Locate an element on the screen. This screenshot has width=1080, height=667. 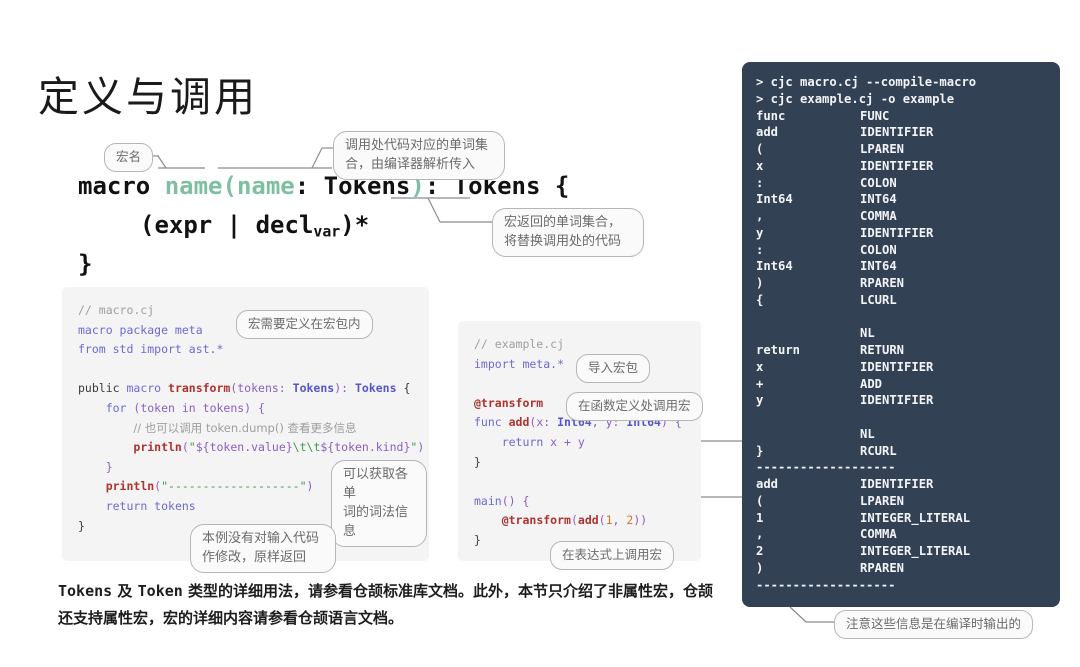
macro-signature-line2: (expr | declvar)* is located at coordinates (254, 225).